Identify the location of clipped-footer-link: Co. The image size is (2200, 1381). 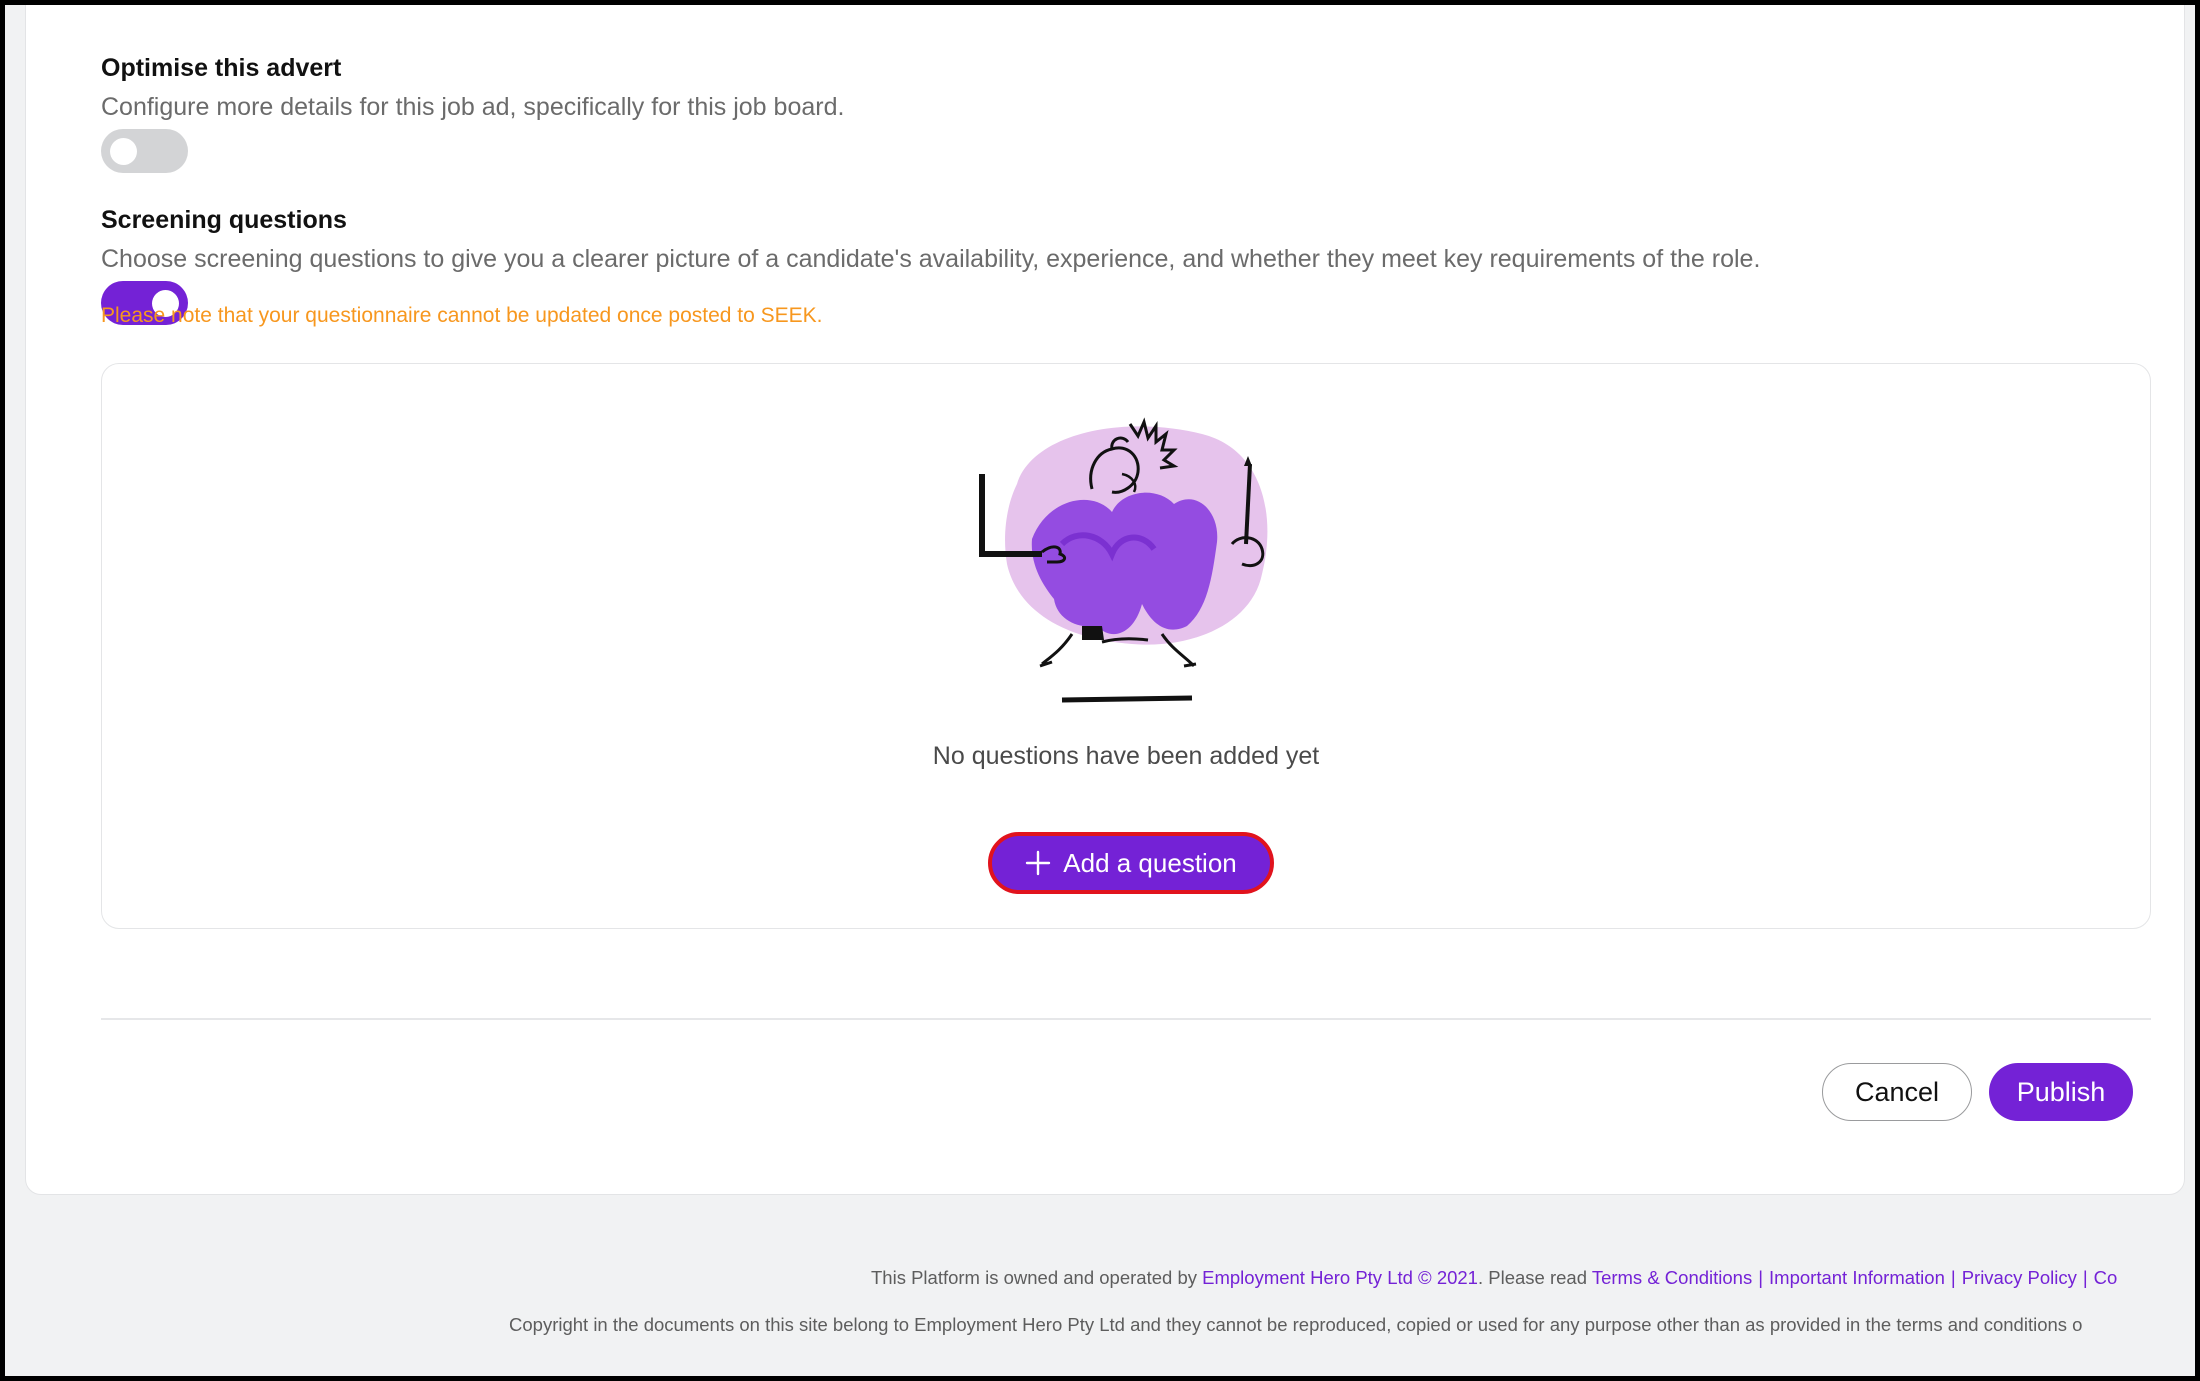
(2106, 1277).